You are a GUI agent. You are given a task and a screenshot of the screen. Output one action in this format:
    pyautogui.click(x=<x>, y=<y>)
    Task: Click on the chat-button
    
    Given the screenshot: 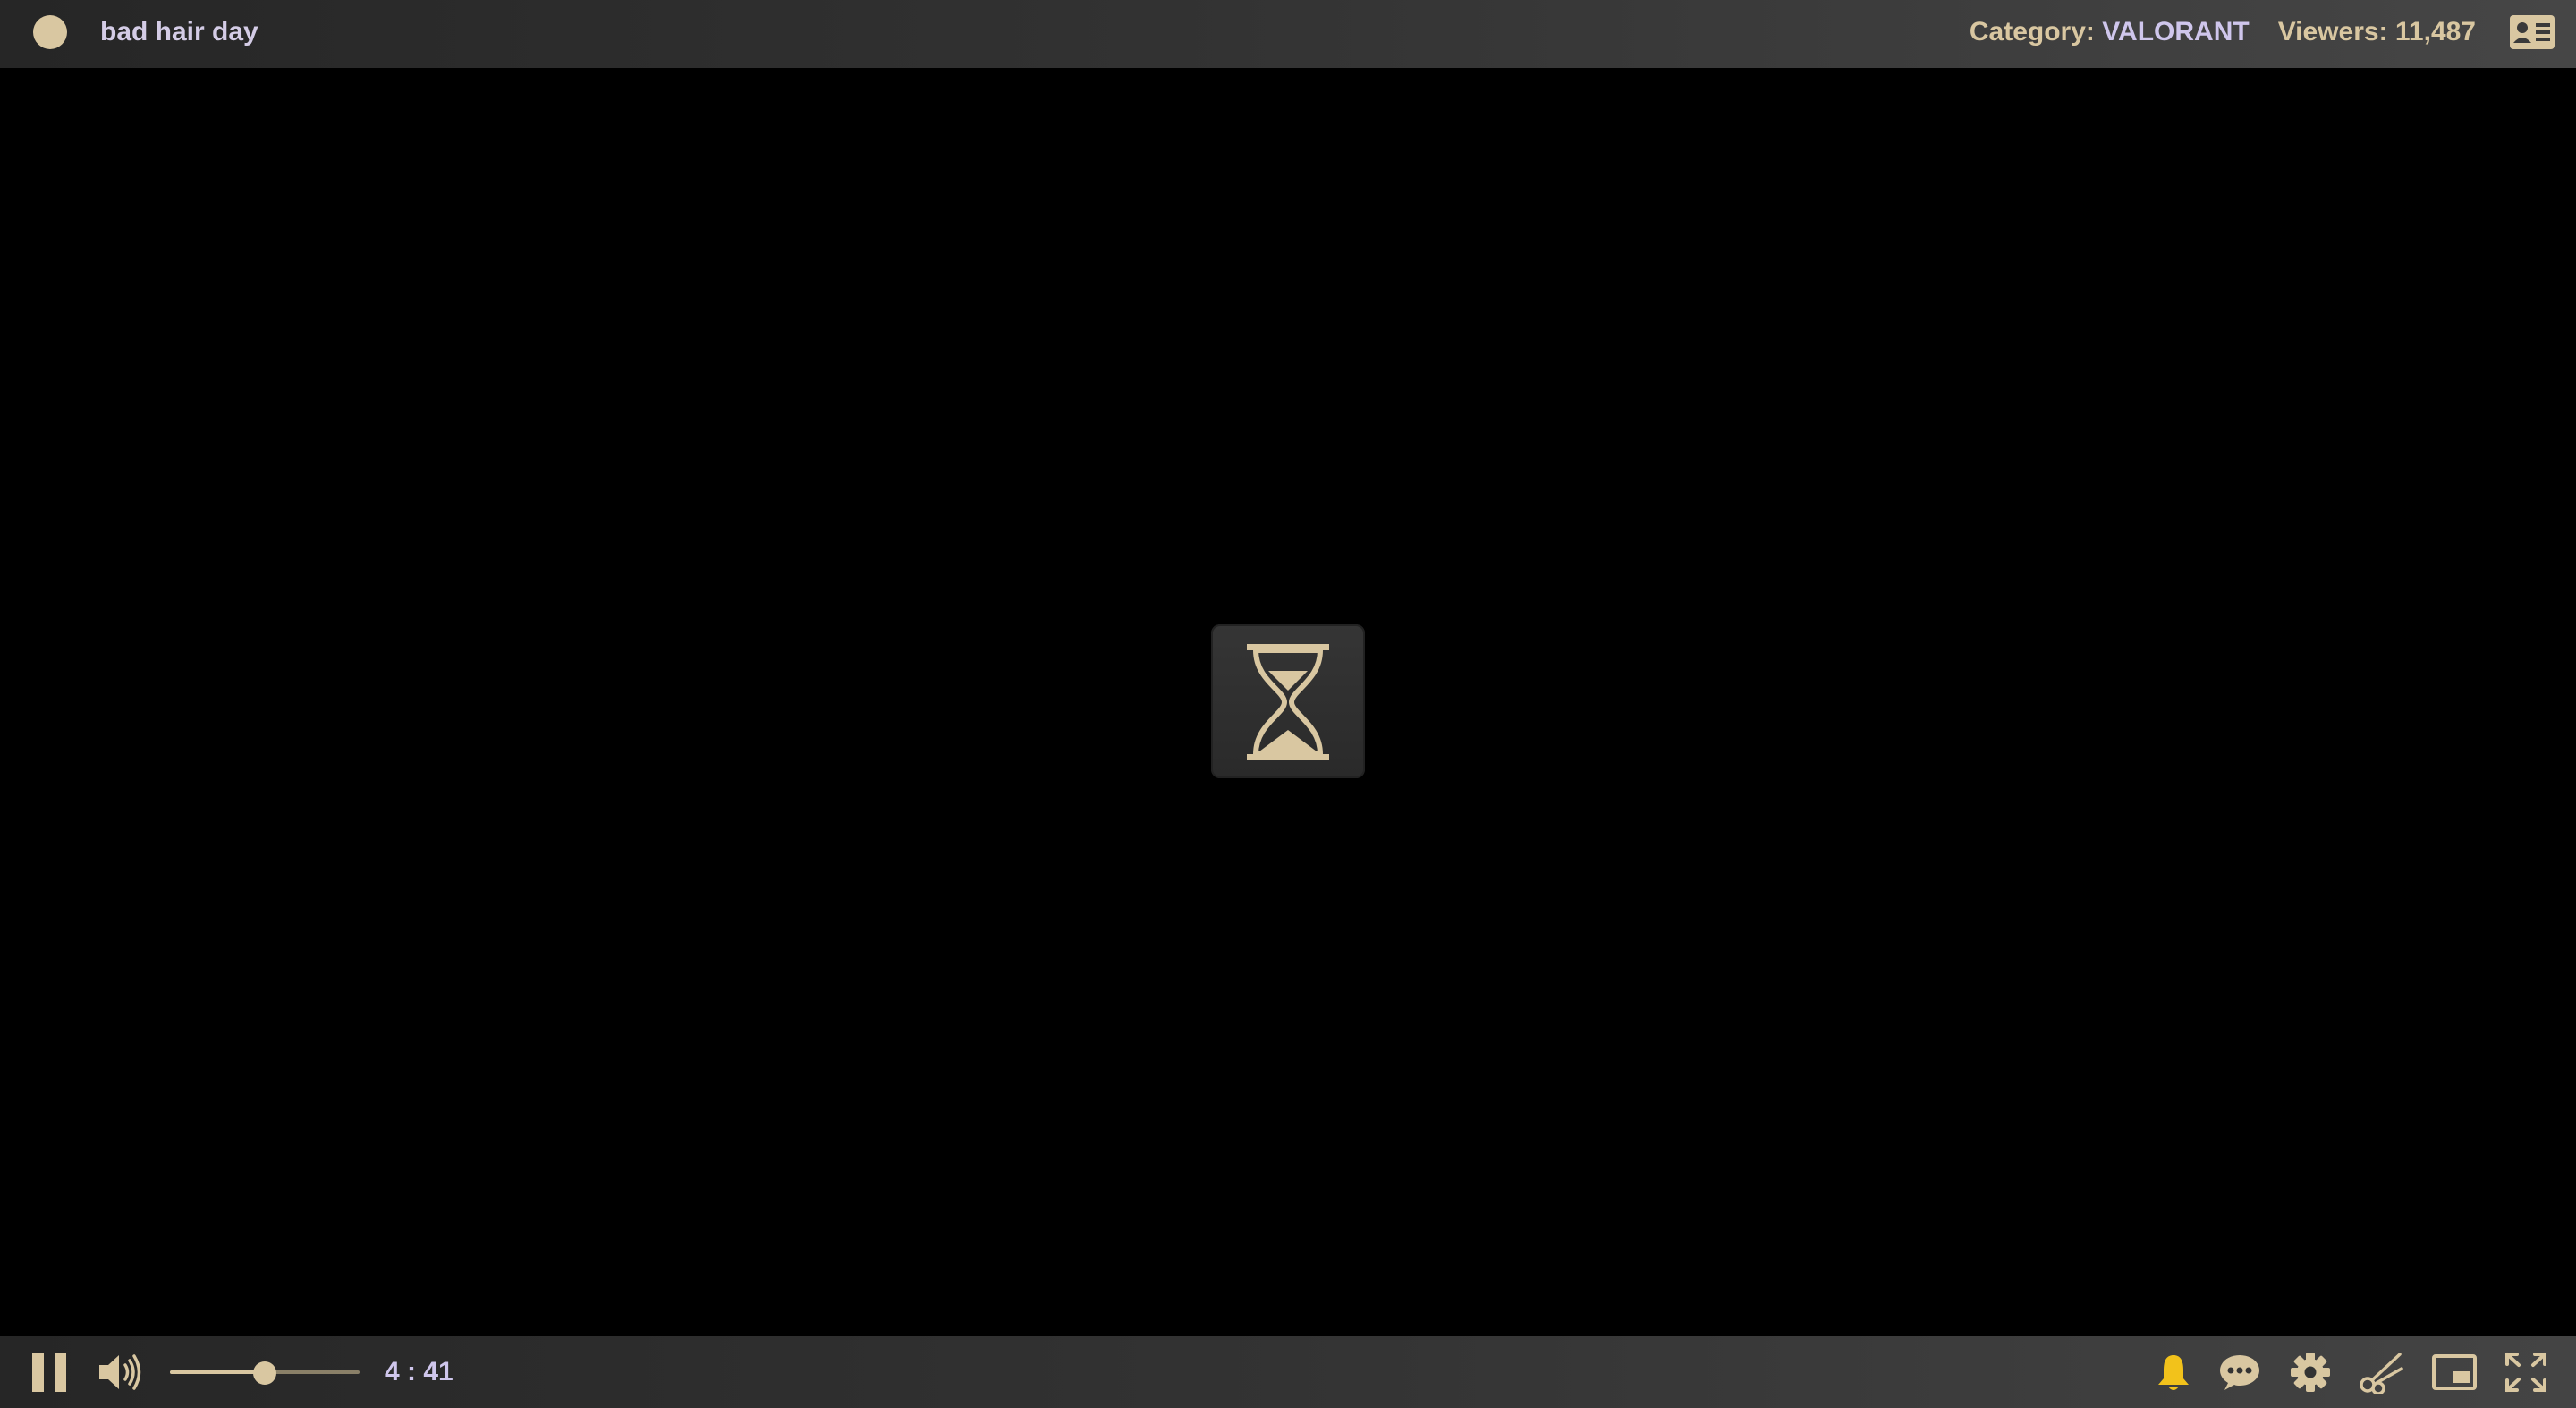 What is the action you would take?
    pyautogui.click(x=2240, y=1372)
    